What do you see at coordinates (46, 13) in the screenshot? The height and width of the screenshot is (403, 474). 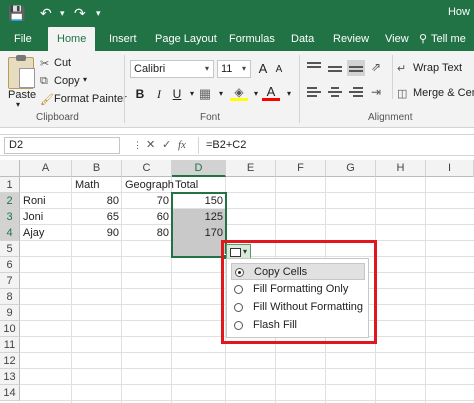 I see `undo-icon: ↶` at bounding box center [46, 13].